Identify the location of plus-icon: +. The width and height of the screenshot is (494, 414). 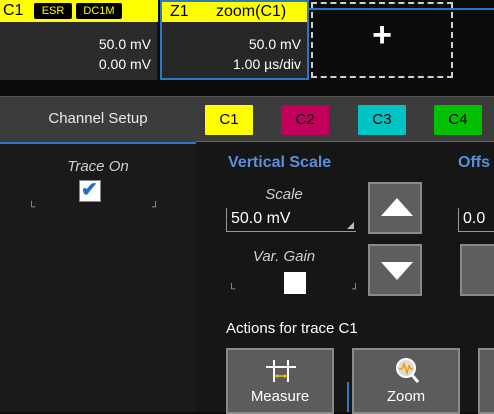
(382, 35).